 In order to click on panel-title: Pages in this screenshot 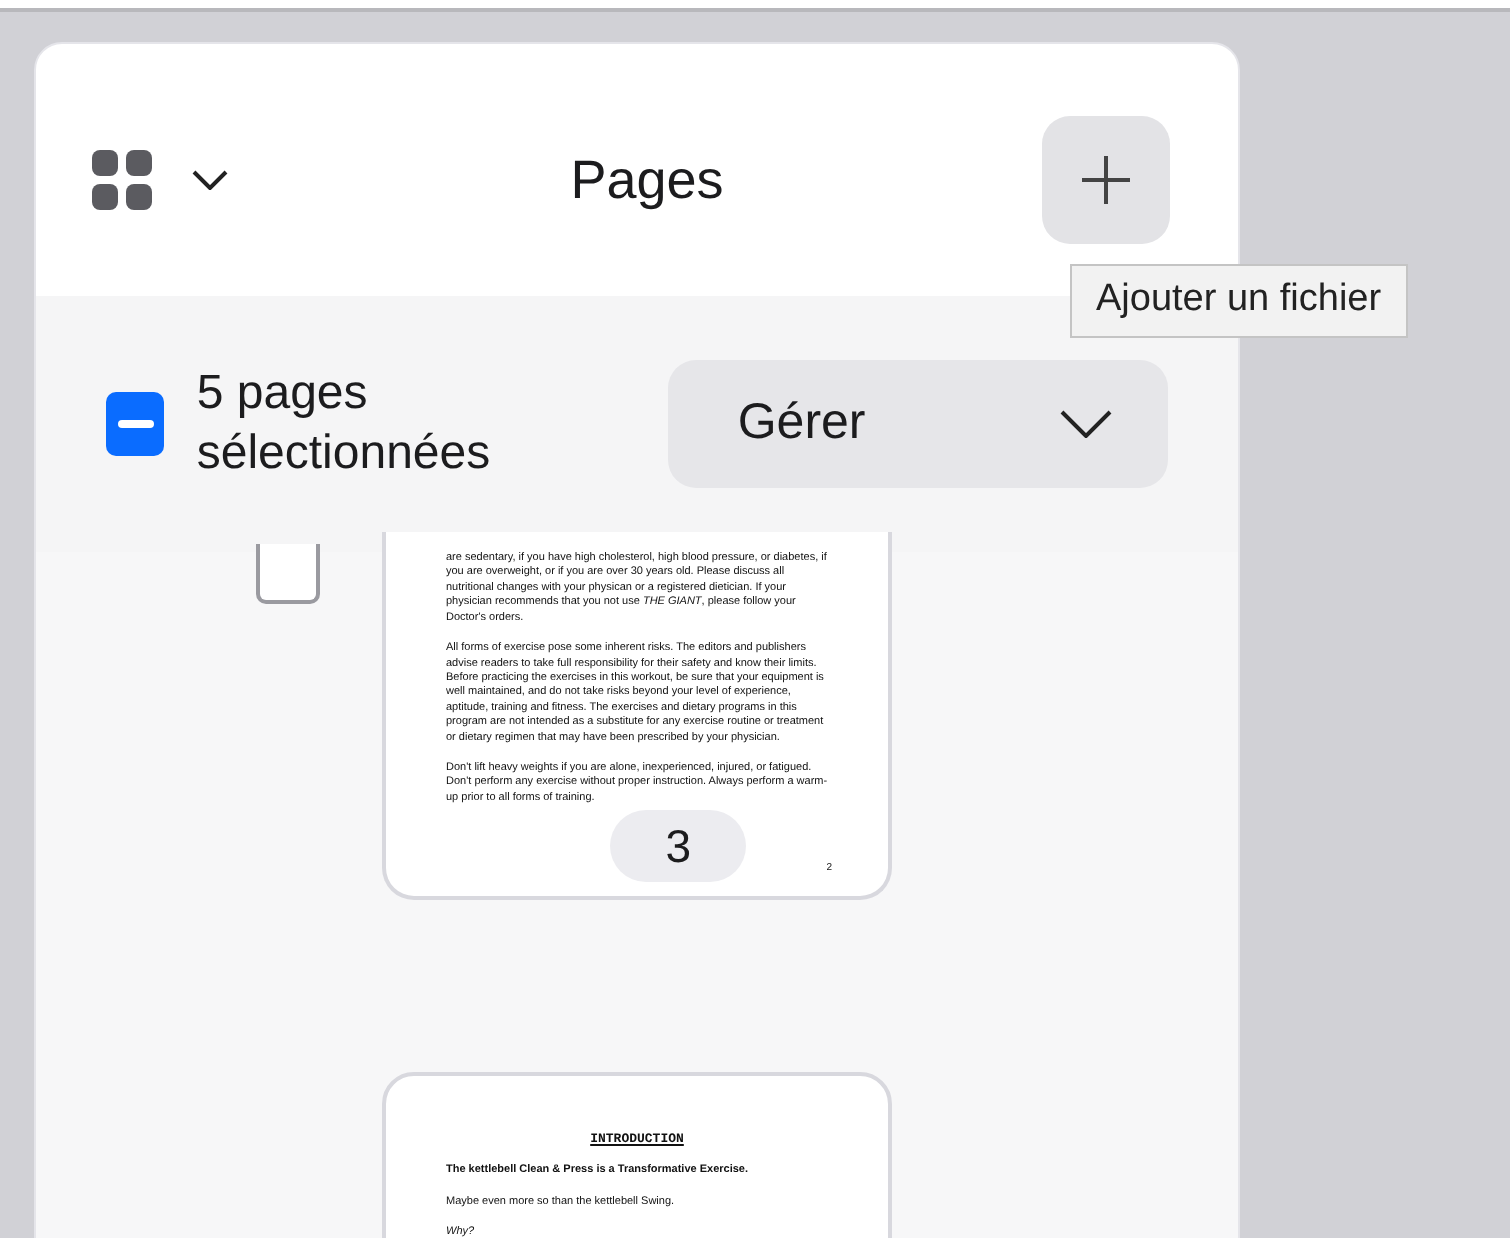, I will do `click(647, 180)`.